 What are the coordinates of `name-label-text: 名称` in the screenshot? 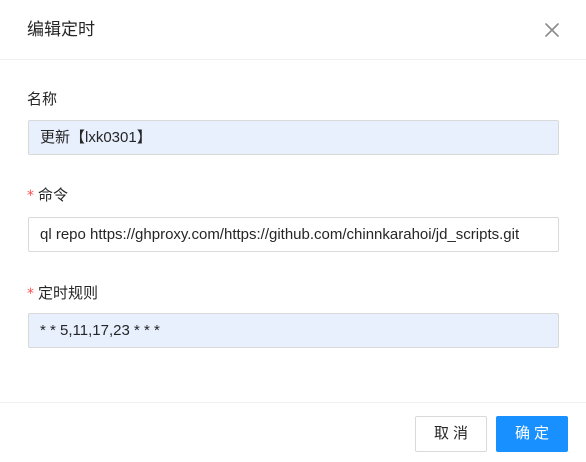 It's located at (42, 99).